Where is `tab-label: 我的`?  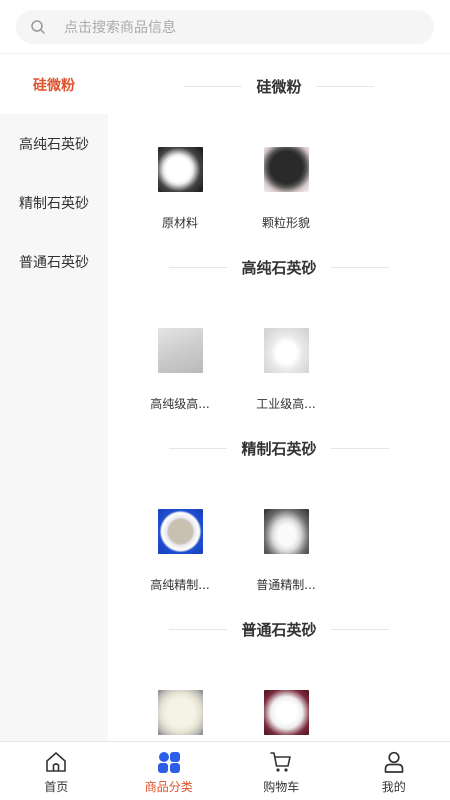 tab-label: 我的 is located at coordinates (393, 787).